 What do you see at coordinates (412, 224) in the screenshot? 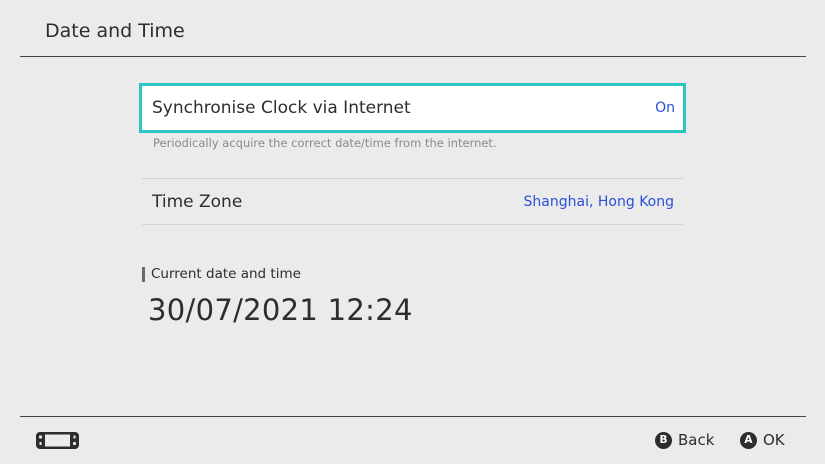
I see `row-divider` at bounding box center [412, 224].